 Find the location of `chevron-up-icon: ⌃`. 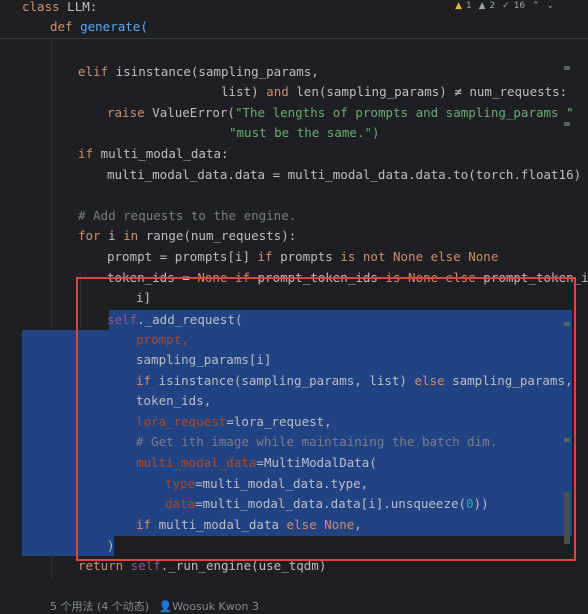

chevron-up-icon: ⌃ is located at coordinates (536, 6).